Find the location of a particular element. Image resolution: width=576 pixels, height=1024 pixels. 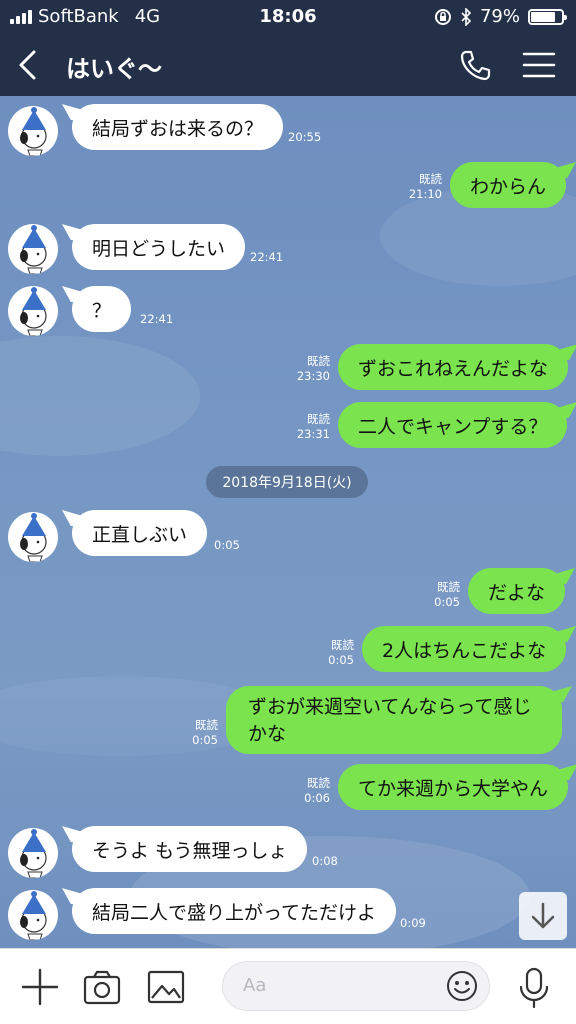

message-input-placeholder: Aa is located at coordinates (255, 985).